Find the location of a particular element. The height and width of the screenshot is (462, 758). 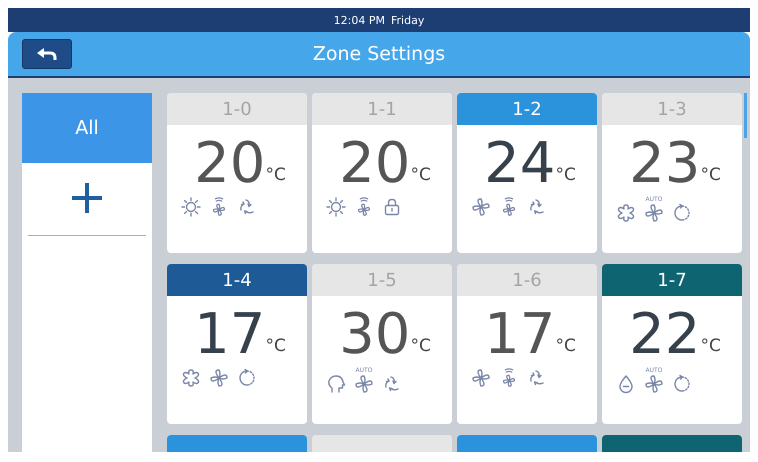

back-button is located at coordinates (47, 54).